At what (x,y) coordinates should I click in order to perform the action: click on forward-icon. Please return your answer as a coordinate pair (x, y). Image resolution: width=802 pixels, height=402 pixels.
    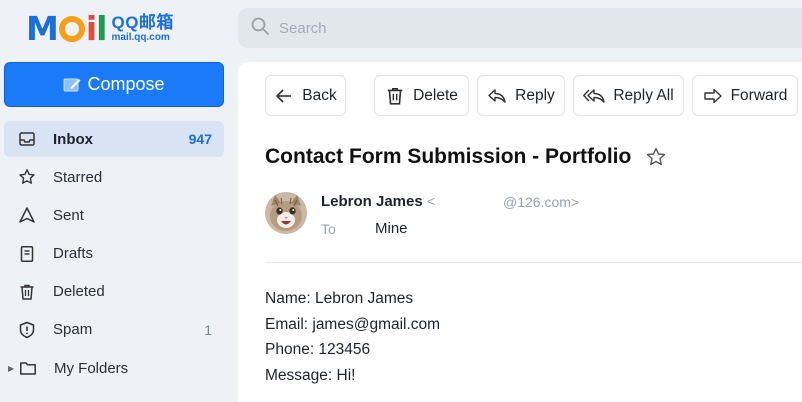
    Looking at the image, I should click on (712, 95).